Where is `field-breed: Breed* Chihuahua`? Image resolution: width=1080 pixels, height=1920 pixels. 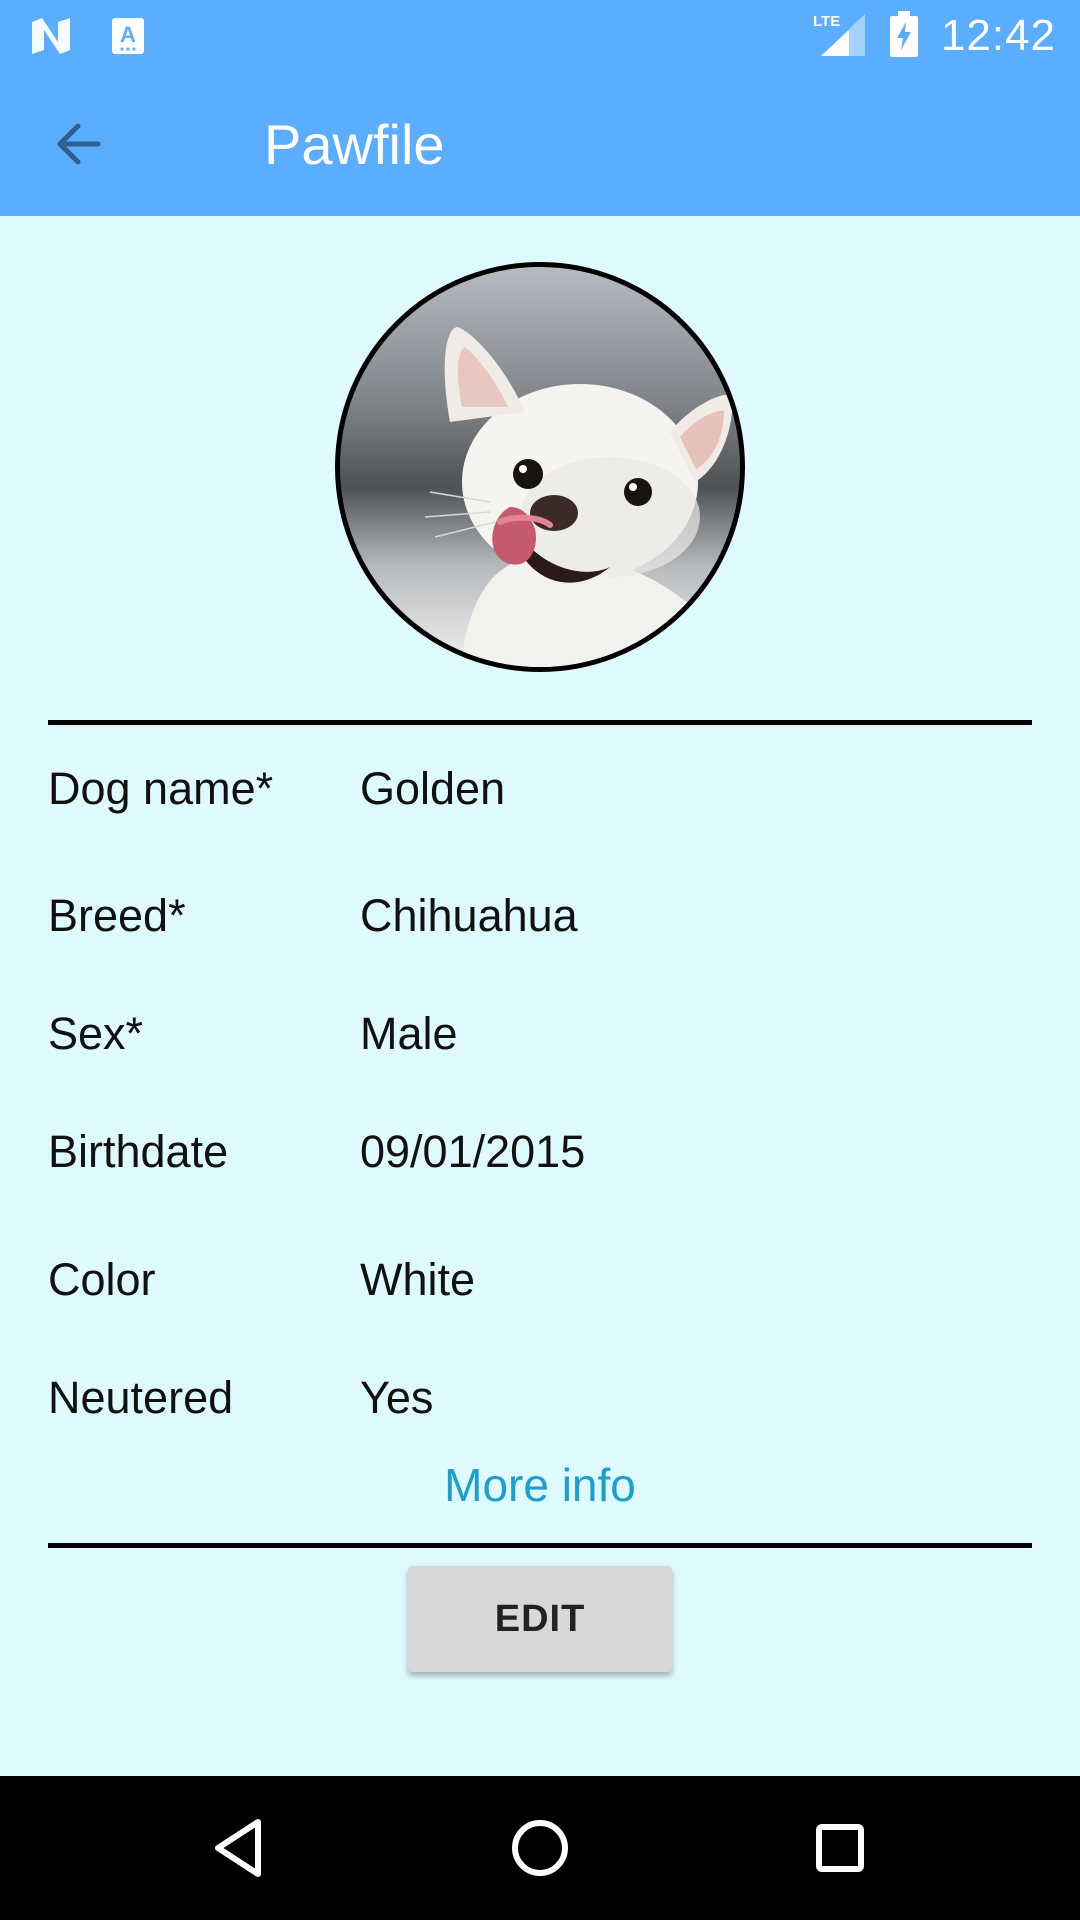 field-breed: Breed* Chihuahua is located at coordinates (540, 920).